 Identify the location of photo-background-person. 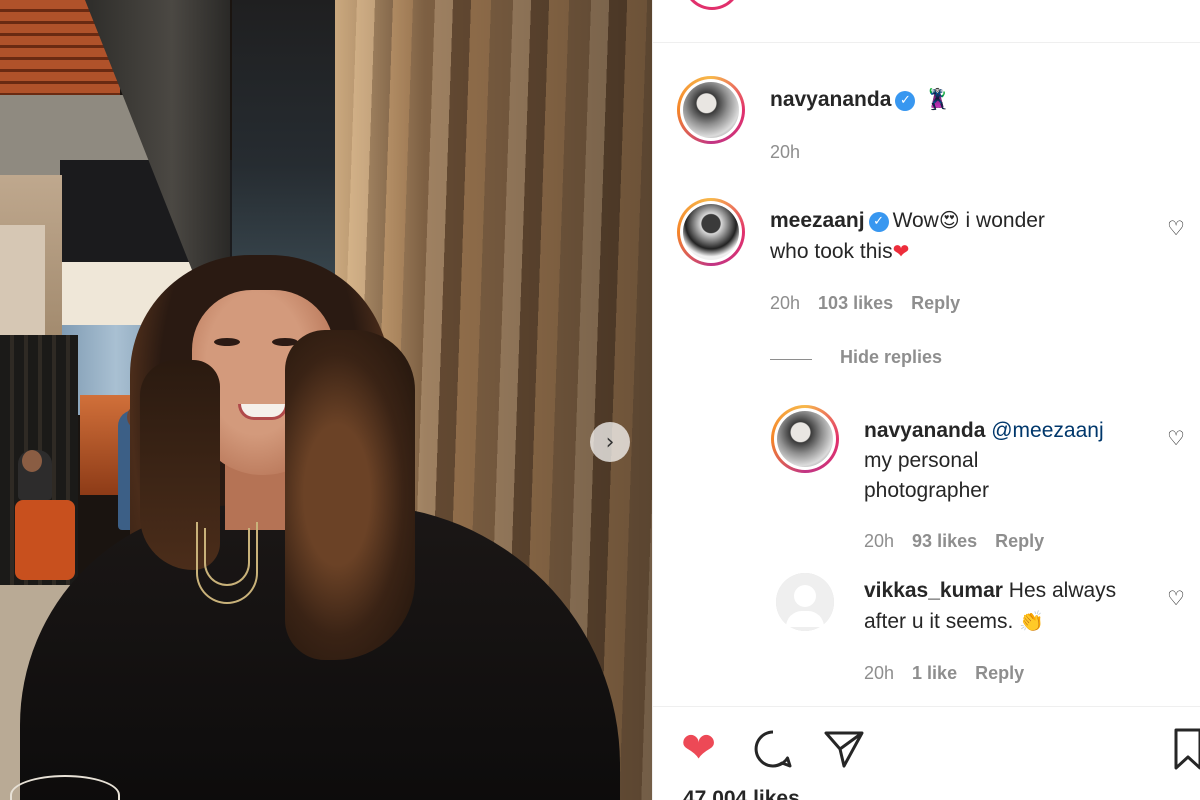
(32, 461).